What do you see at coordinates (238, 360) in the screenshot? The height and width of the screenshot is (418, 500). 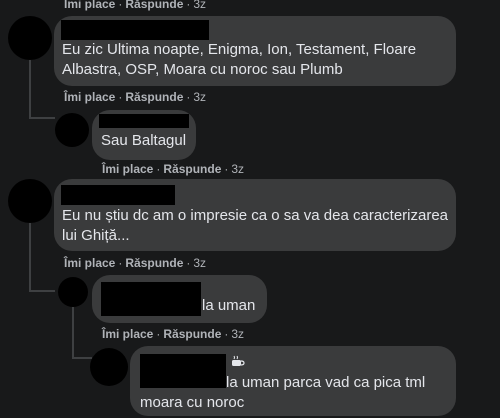 I see `coffee-cup-icon` at bounding box center [238, 360].